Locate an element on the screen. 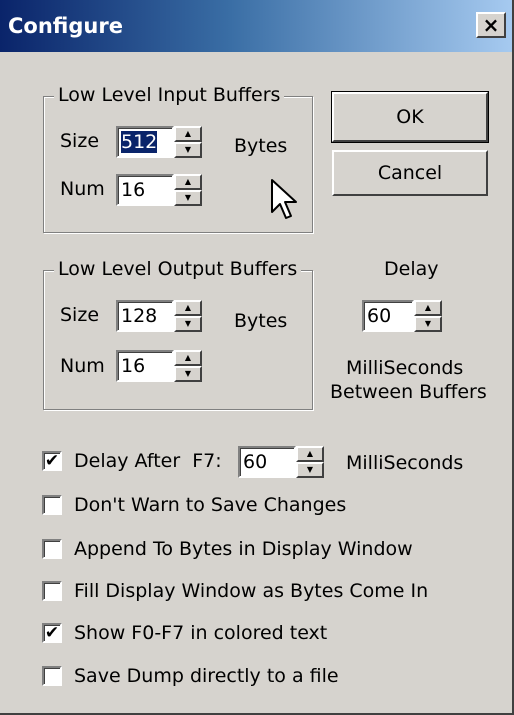 The image size is (514, 715). input-num-label: Num is located at coordinates (82, 189).